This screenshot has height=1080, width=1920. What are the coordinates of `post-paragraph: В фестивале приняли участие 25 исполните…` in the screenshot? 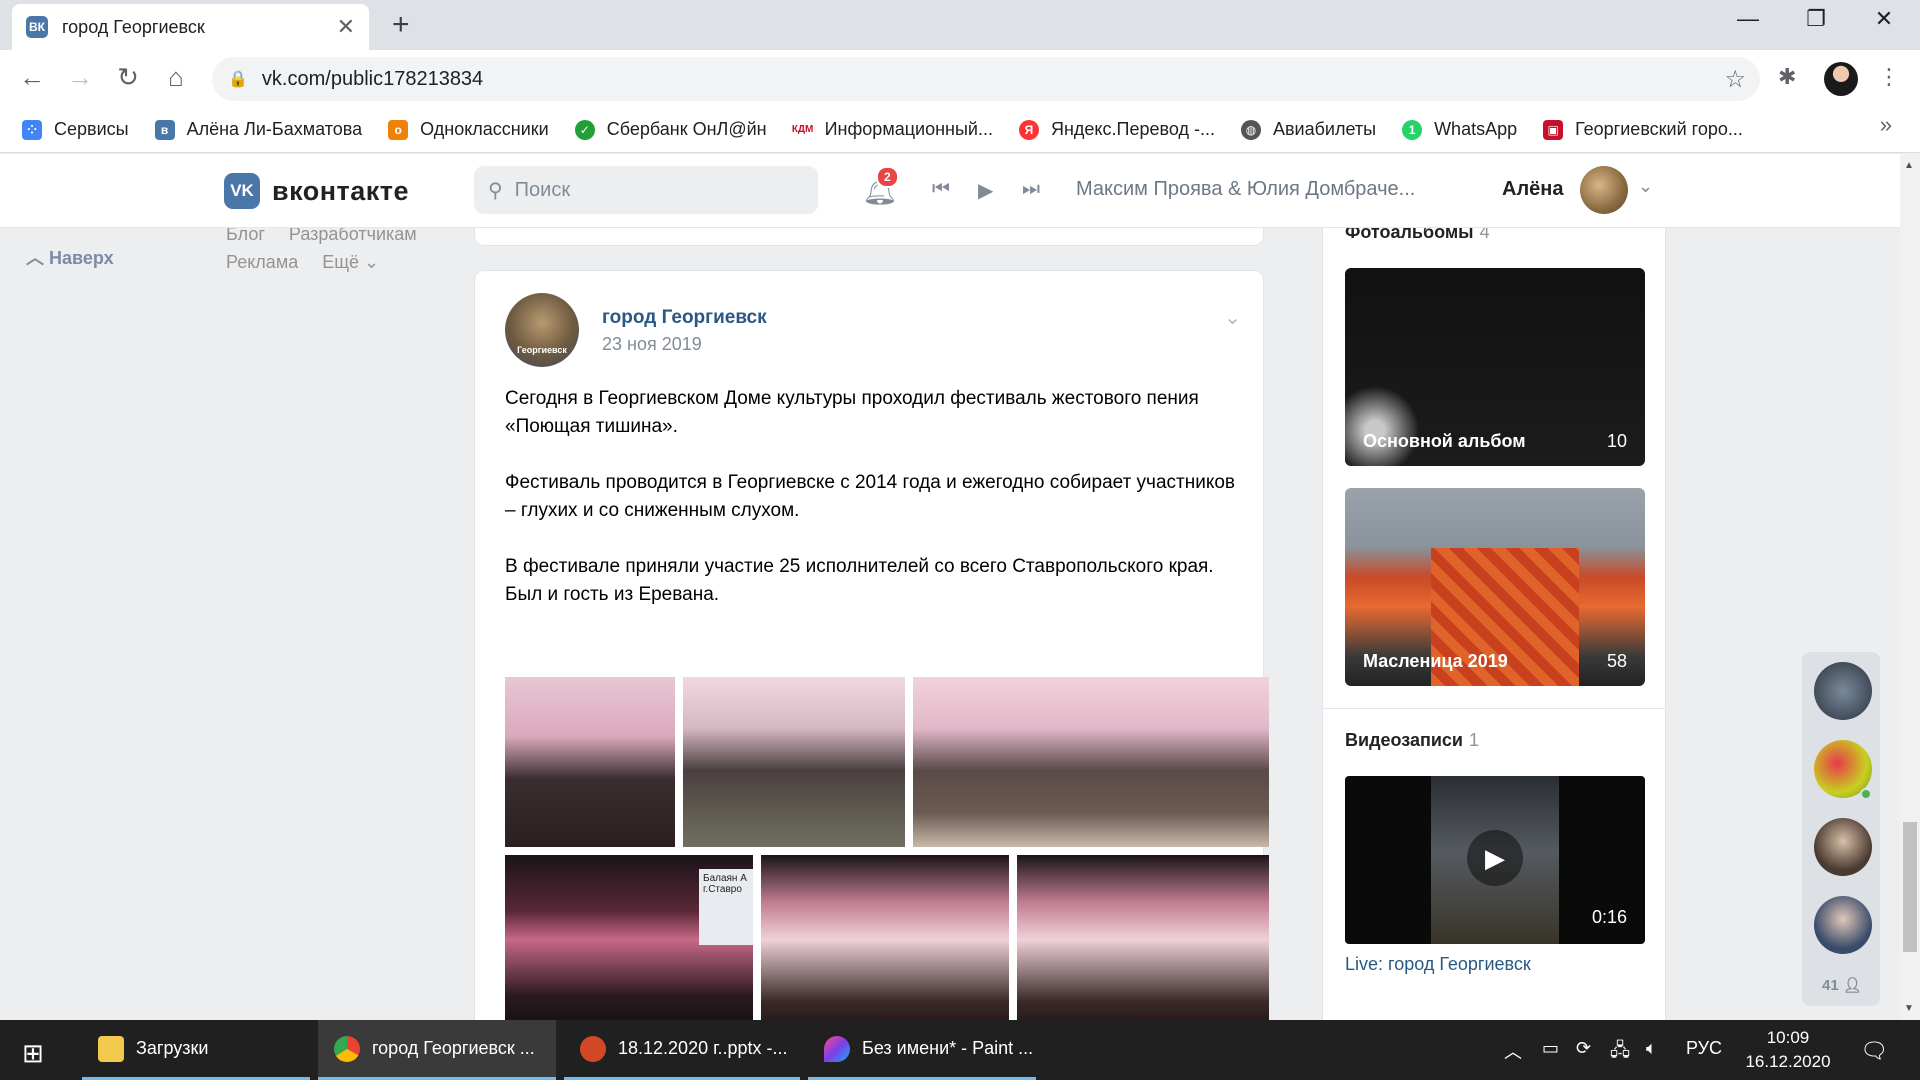 It's located at (859, 580).